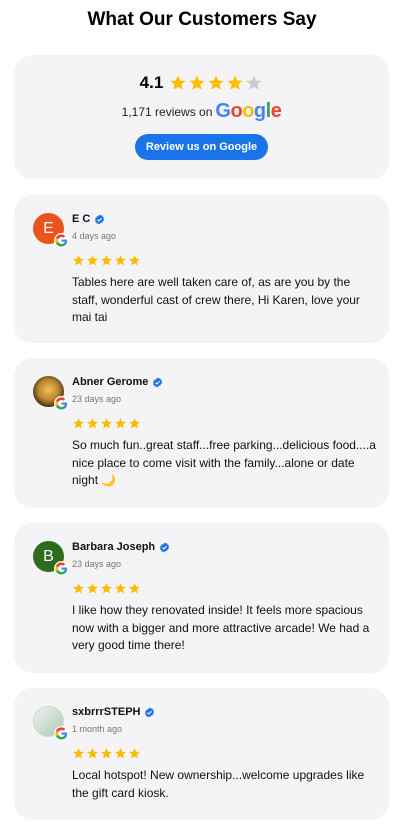  I want to click on google-logo: Google, so click(248, 111).